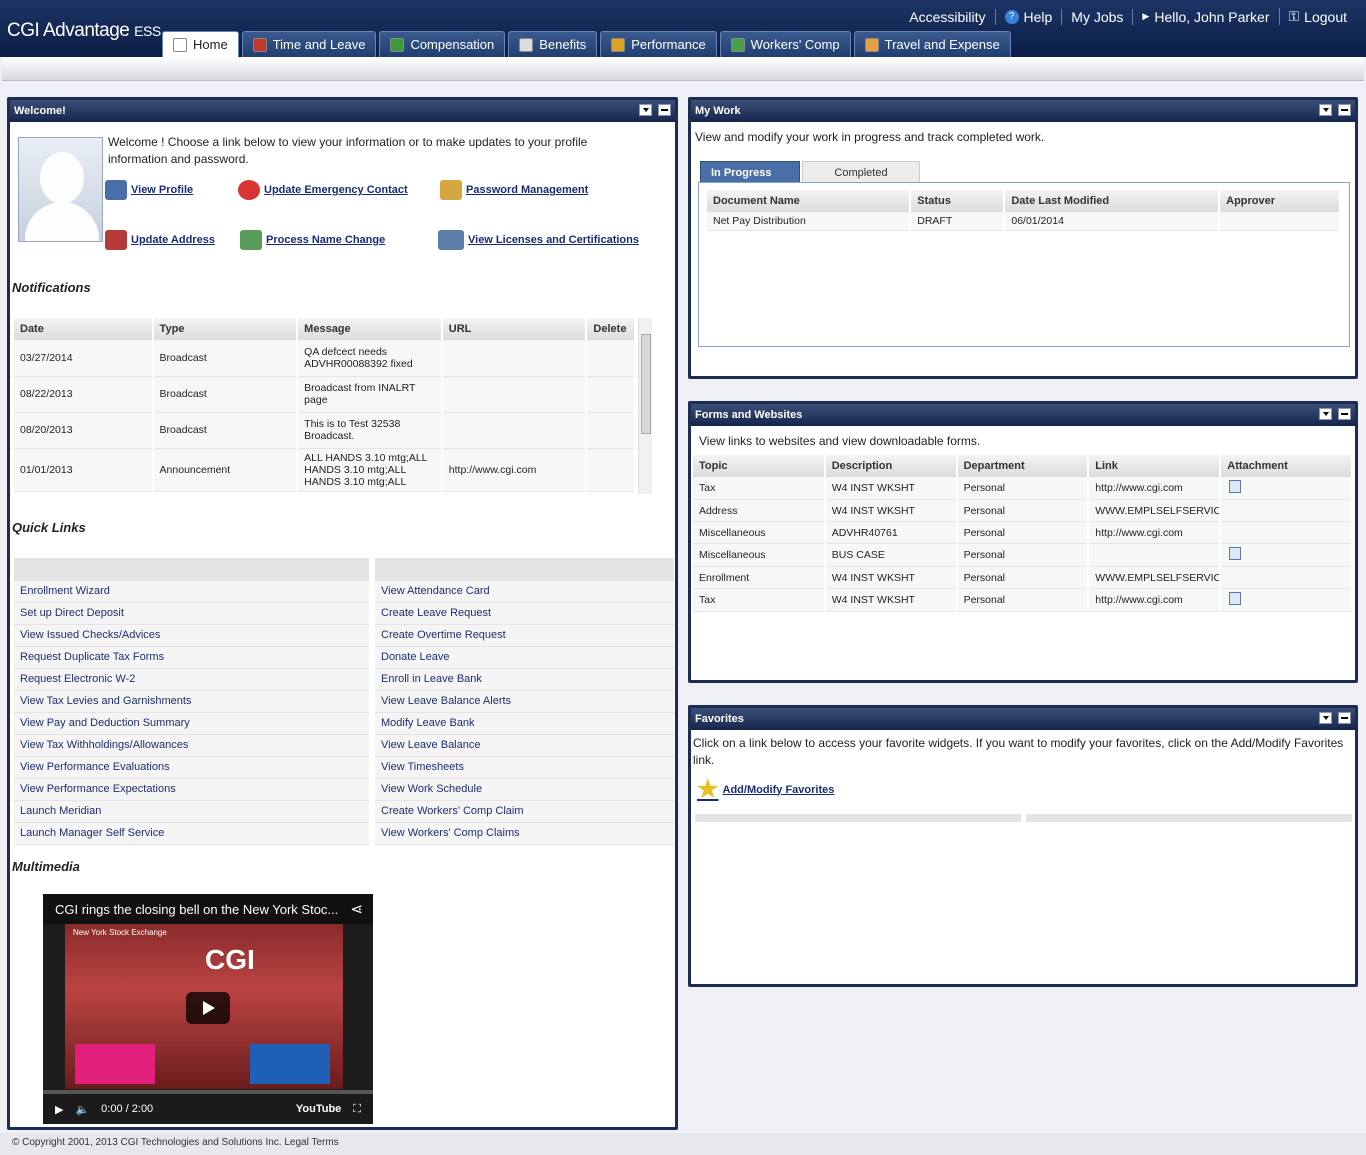  What do you see at coordinates (524, 767) in the screenshot?
I see `quick-link: View Timesheets` at bounding box center [524, 767].